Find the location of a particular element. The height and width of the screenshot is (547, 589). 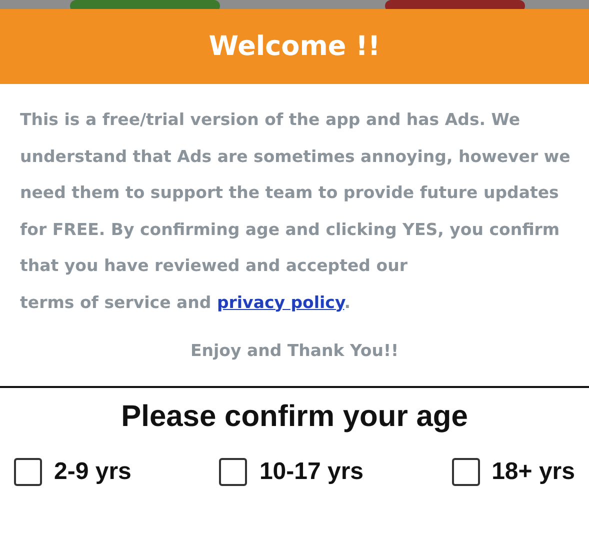

age-option-label: 2-9 yrs is located at coordinates (93, 472).